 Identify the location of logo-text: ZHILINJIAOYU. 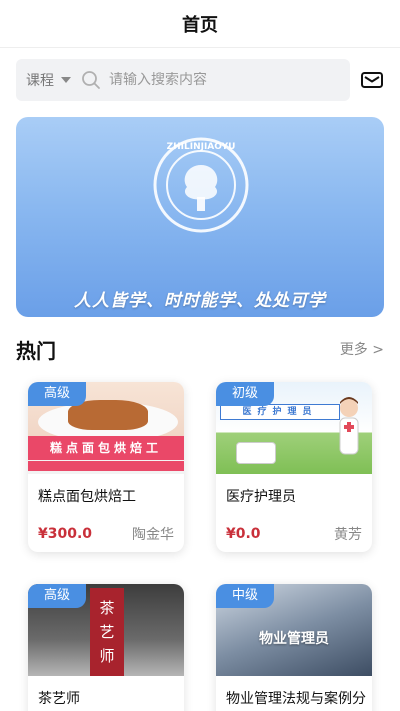
(201, 147).